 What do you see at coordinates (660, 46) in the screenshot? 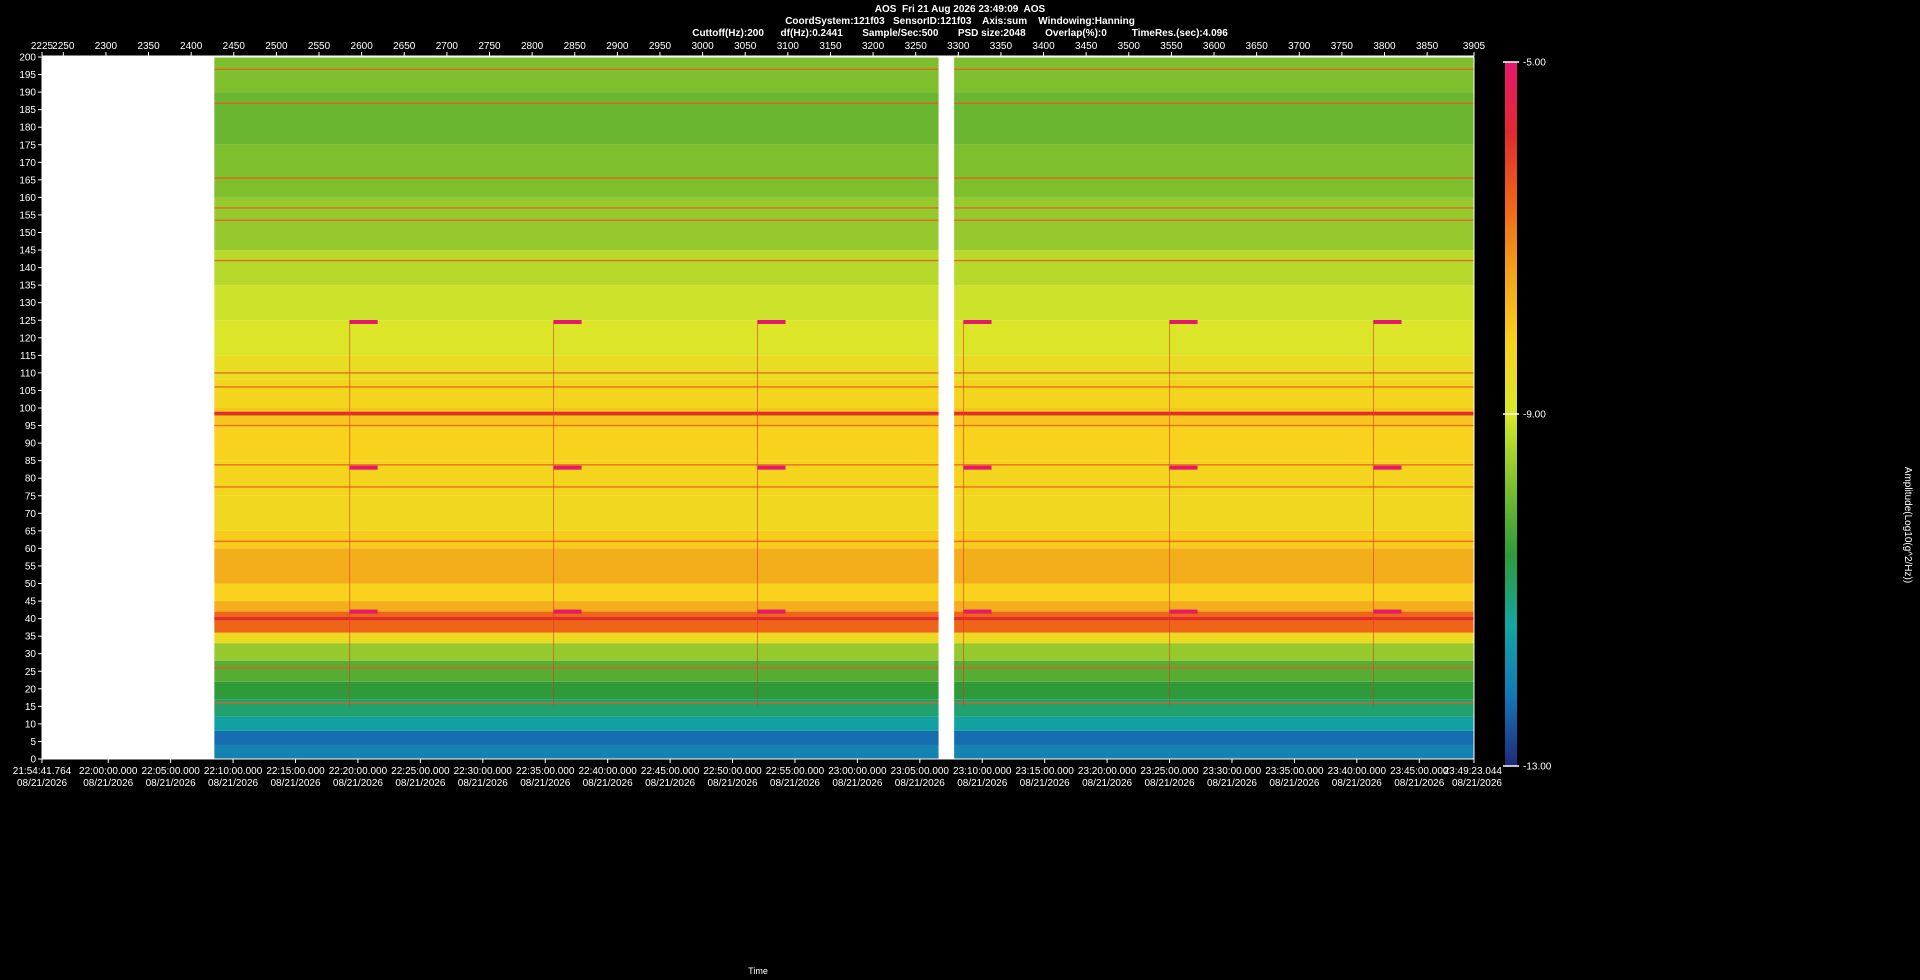
I see `top-axis-tick-label: 2950` at bounding box center [660, 46].